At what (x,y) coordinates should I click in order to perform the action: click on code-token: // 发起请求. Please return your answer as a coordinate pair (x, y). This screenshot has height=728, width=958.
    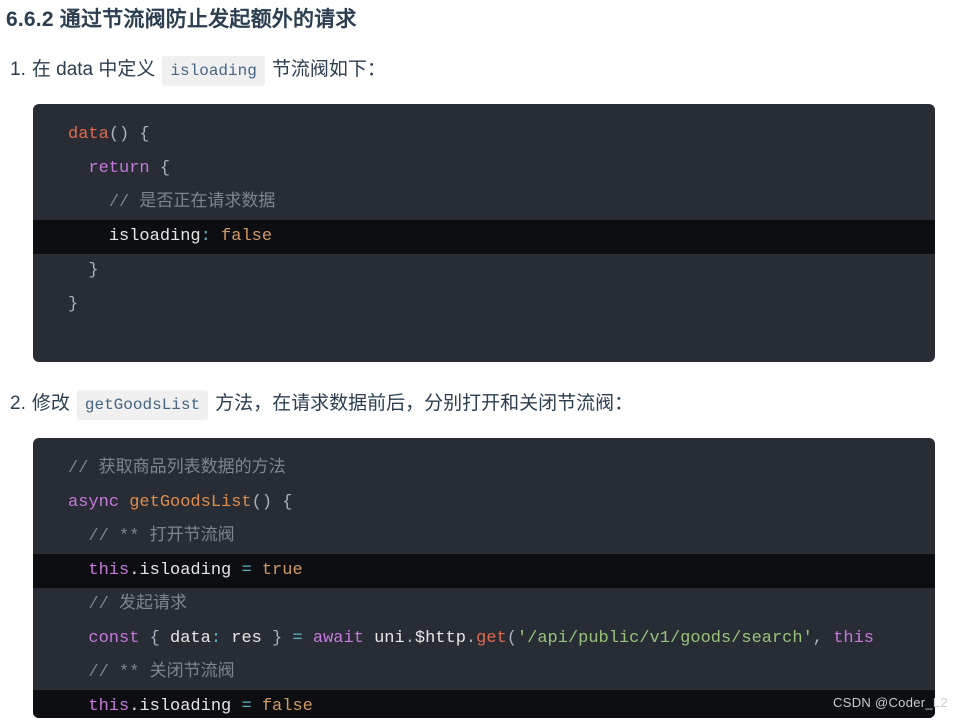
    Looking at the image, I should click on (138, 605).